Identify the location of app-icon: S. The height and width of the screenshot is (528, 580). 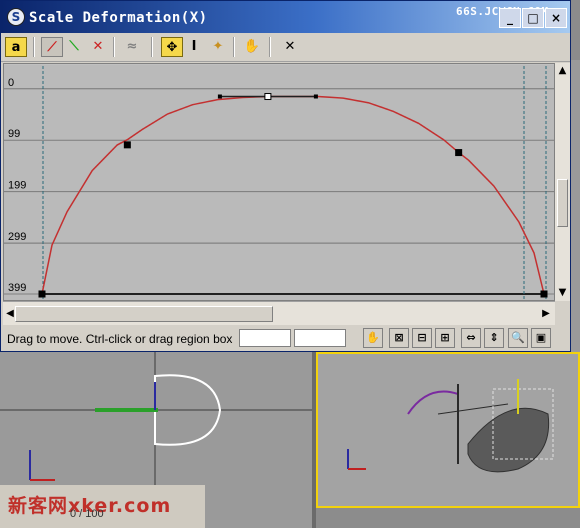
(16, 17).